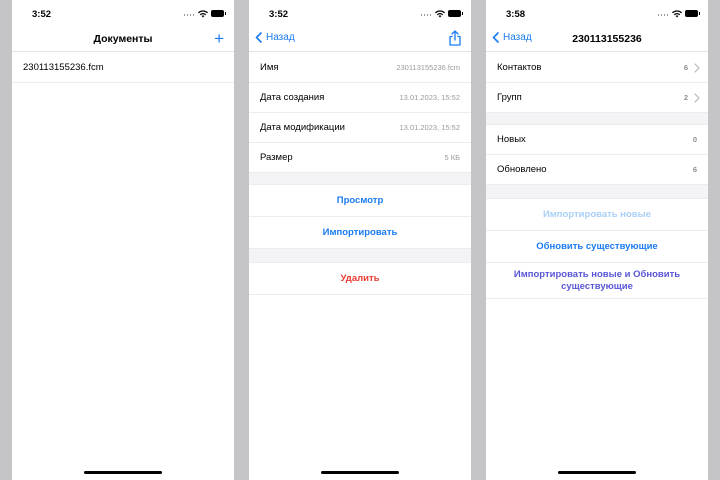 Image resolution: width=720 pixels, height=480 pixels. I want to click on info-label: Имя, so click(269, 67).